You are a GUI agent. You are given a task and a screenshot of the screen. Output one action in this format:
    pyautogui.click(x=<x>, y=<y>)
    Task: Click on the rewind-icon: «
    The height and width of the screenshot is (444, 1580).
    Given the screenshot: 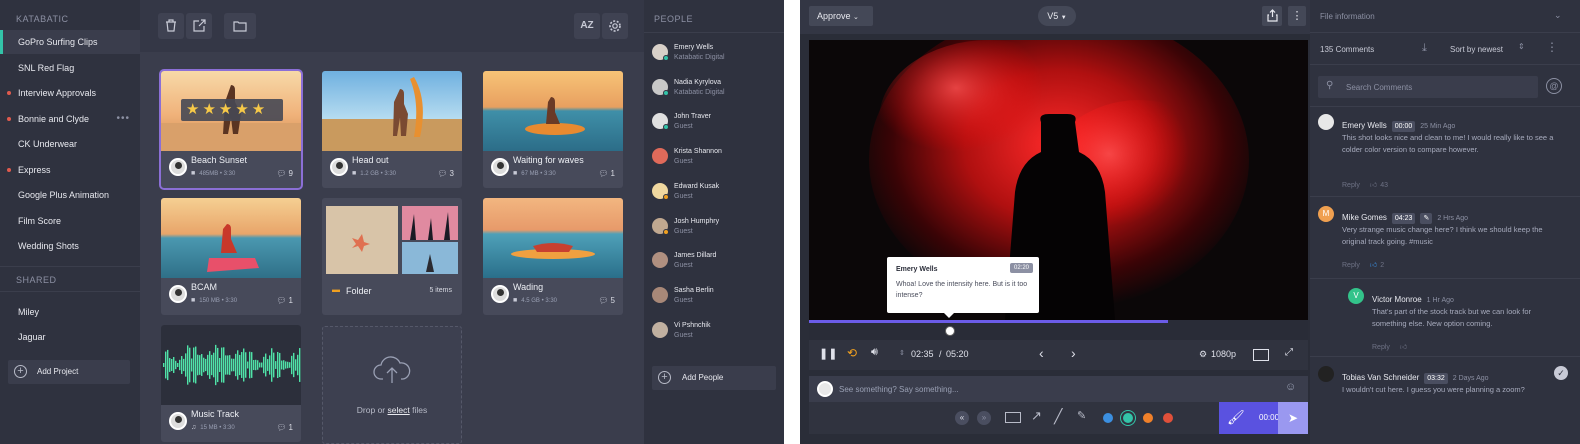 What is the action you would take?
    pyautogui.click(x=962, y=418)
    